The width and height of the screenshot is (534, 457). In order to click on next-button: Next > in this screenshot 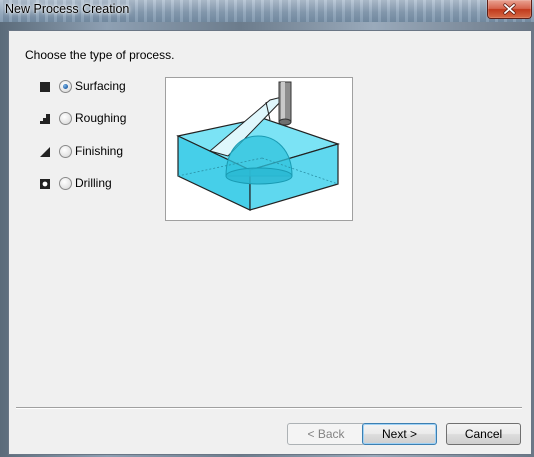, I will do `click(399, 434)`.